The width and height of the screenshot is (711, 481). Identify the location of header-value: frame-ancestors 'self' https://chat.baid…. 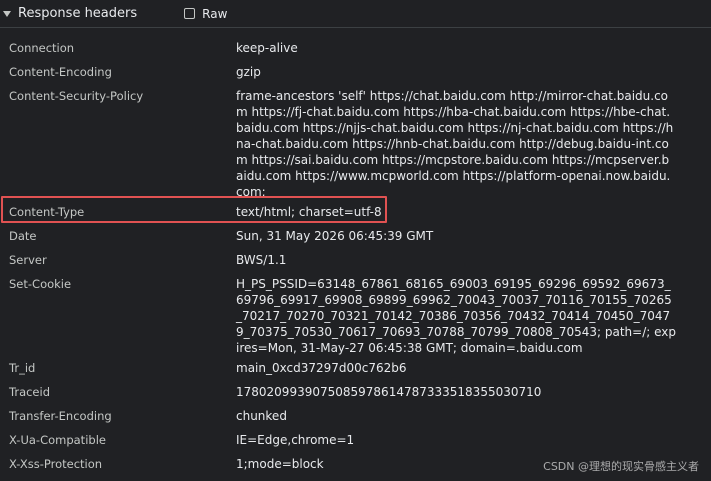
(455, 144).